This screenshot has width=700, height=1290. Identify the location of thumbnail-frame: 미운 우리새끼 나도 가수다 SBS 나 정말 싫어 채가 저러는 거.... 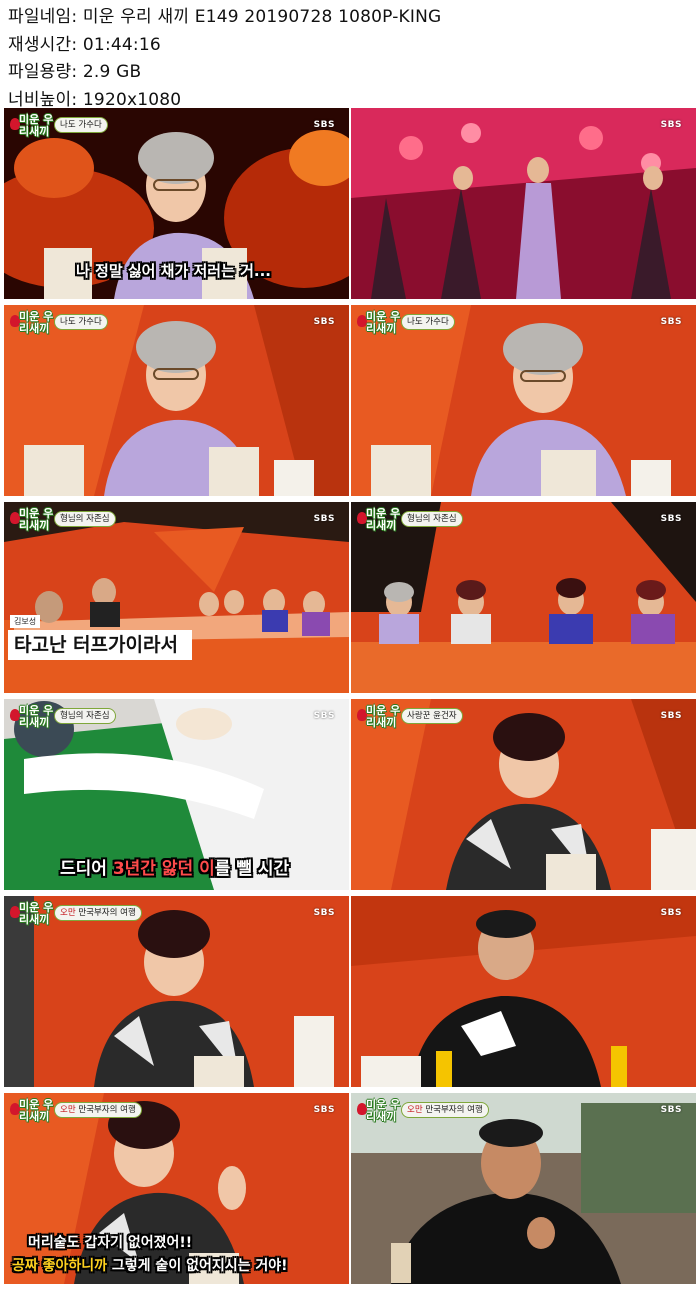
(176, 203).